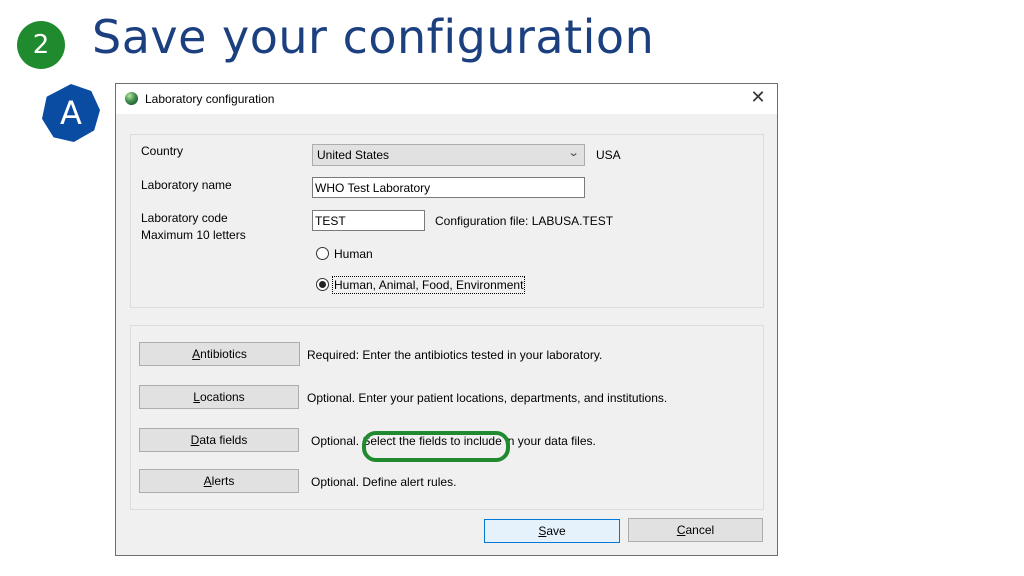  What do you see at coordinates (41, 45) in the screenshot?
I see `step-number-badge: 2` at bounding box center [41, 45].